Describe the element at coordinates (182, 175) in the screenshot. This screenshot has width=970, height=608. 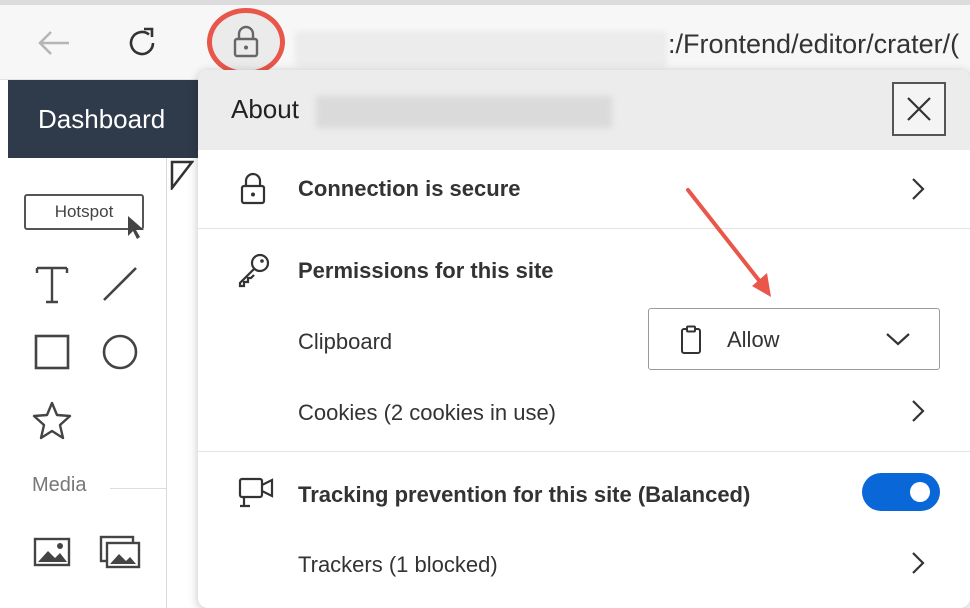
I see `panel-corner-icon` at that location.